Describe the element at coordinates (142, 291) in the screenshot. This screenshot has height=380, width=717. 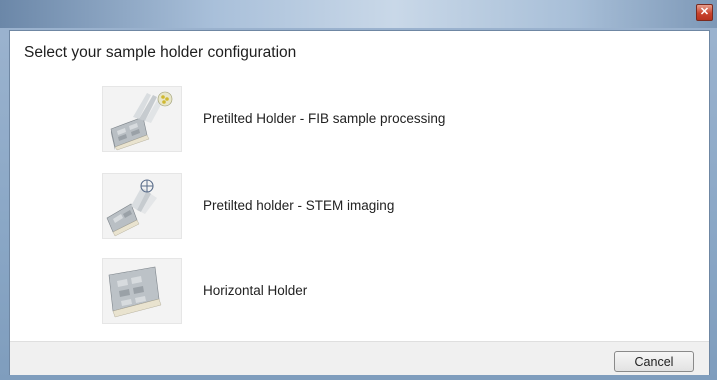
I see `horizontal-holder-image` at that location.